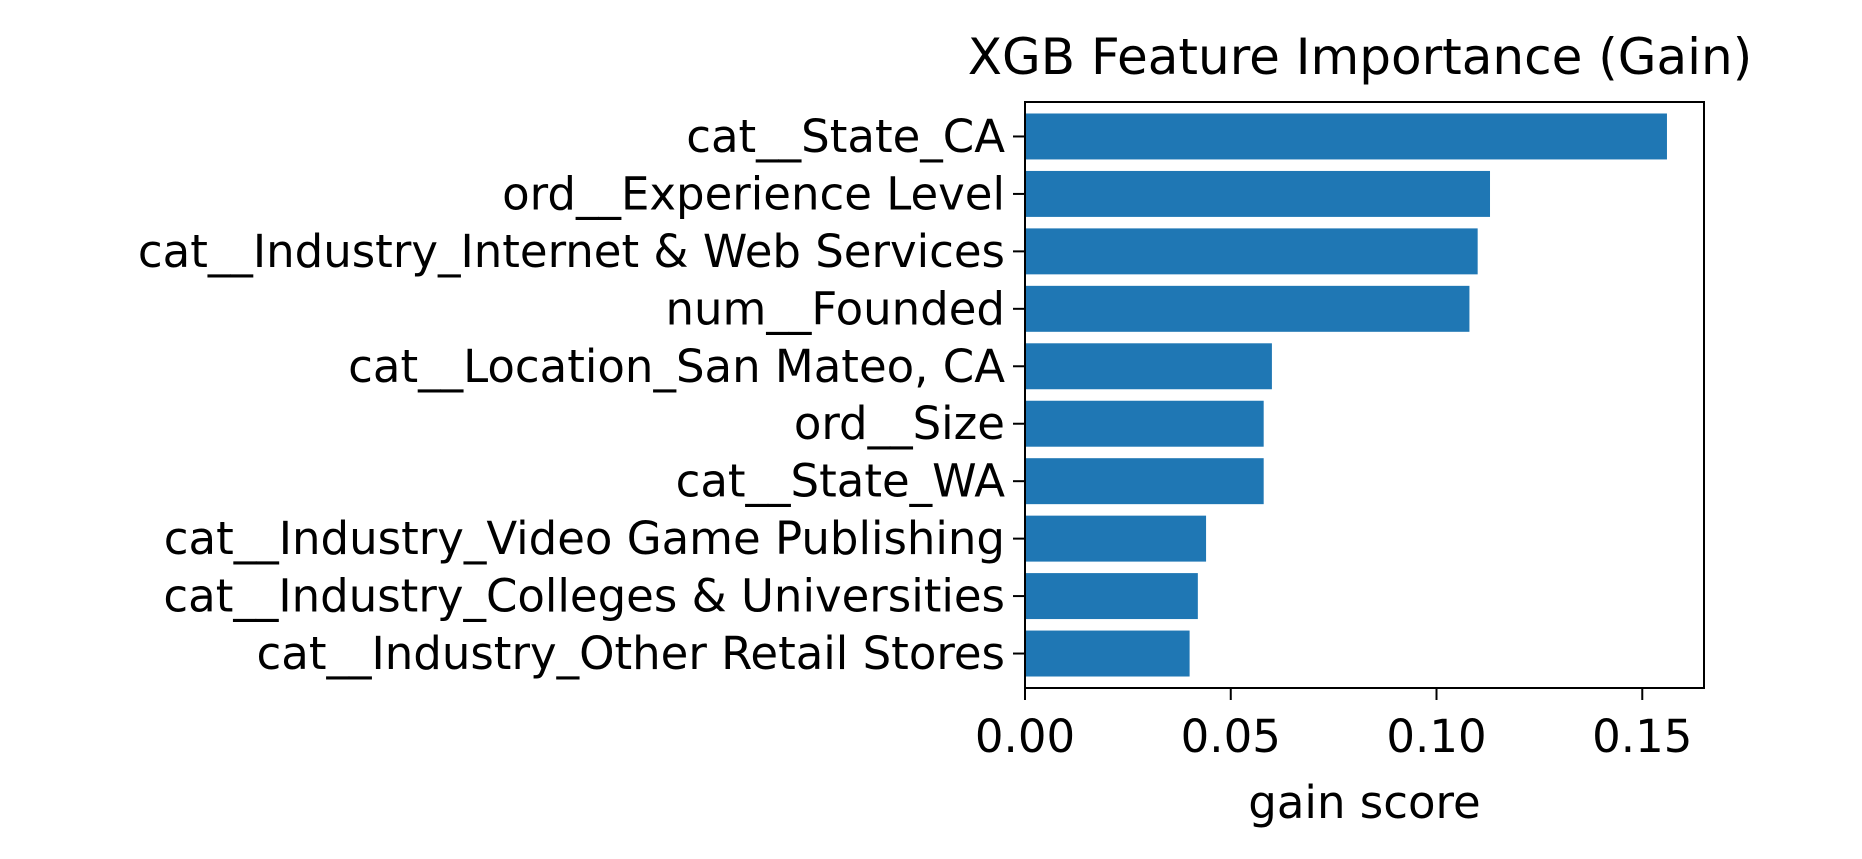 The image size is (1862, 859). Describe the element at coordinates (1333, 725) in the screenshot. I see `x-ticks-group: 0.00 0.05 0.10 0.15` at that location.